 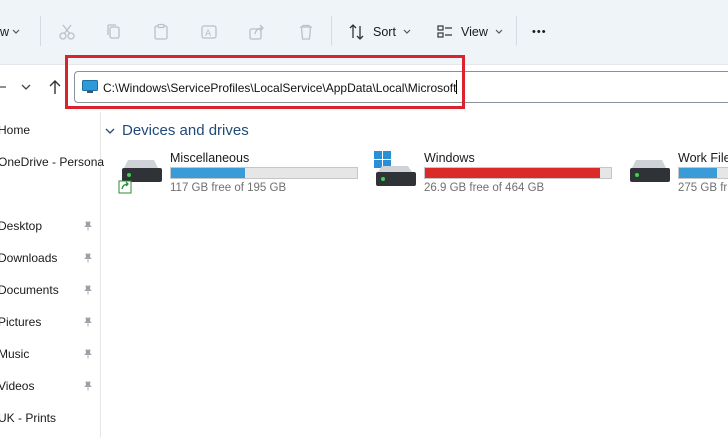 I want to click on trash-icon, so click(x=306, y=32).